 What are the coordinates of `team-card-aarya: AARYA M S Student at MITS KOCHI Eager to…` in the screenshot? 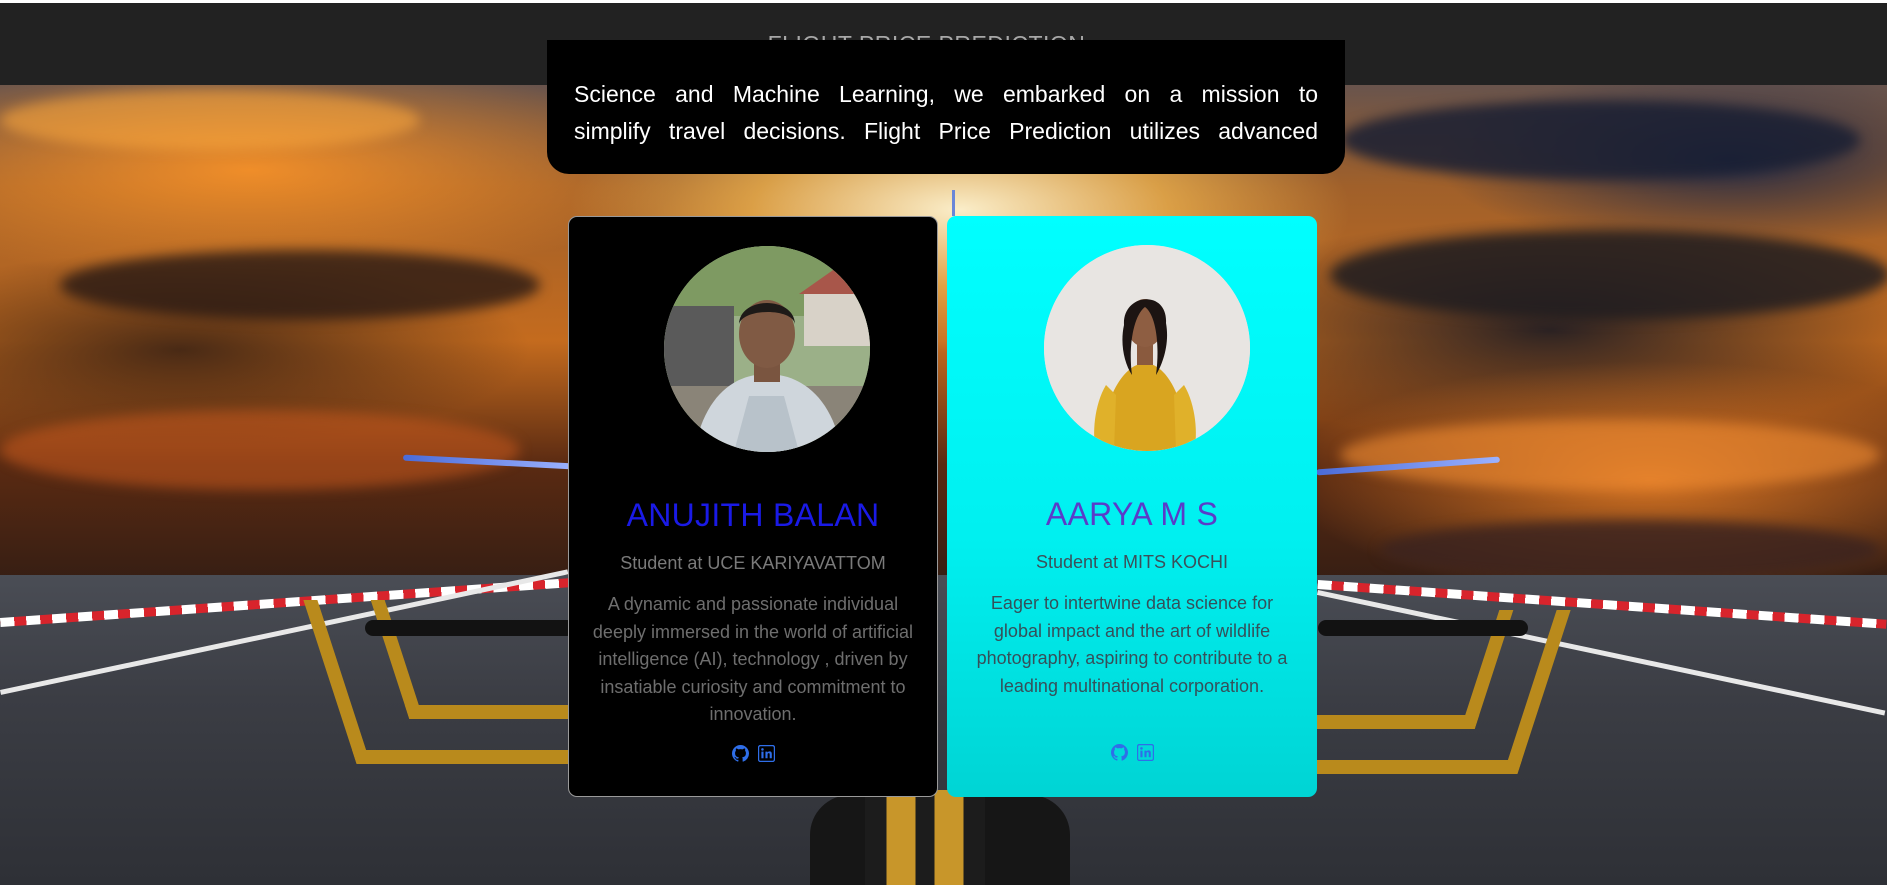 It's located at (1132, 506).